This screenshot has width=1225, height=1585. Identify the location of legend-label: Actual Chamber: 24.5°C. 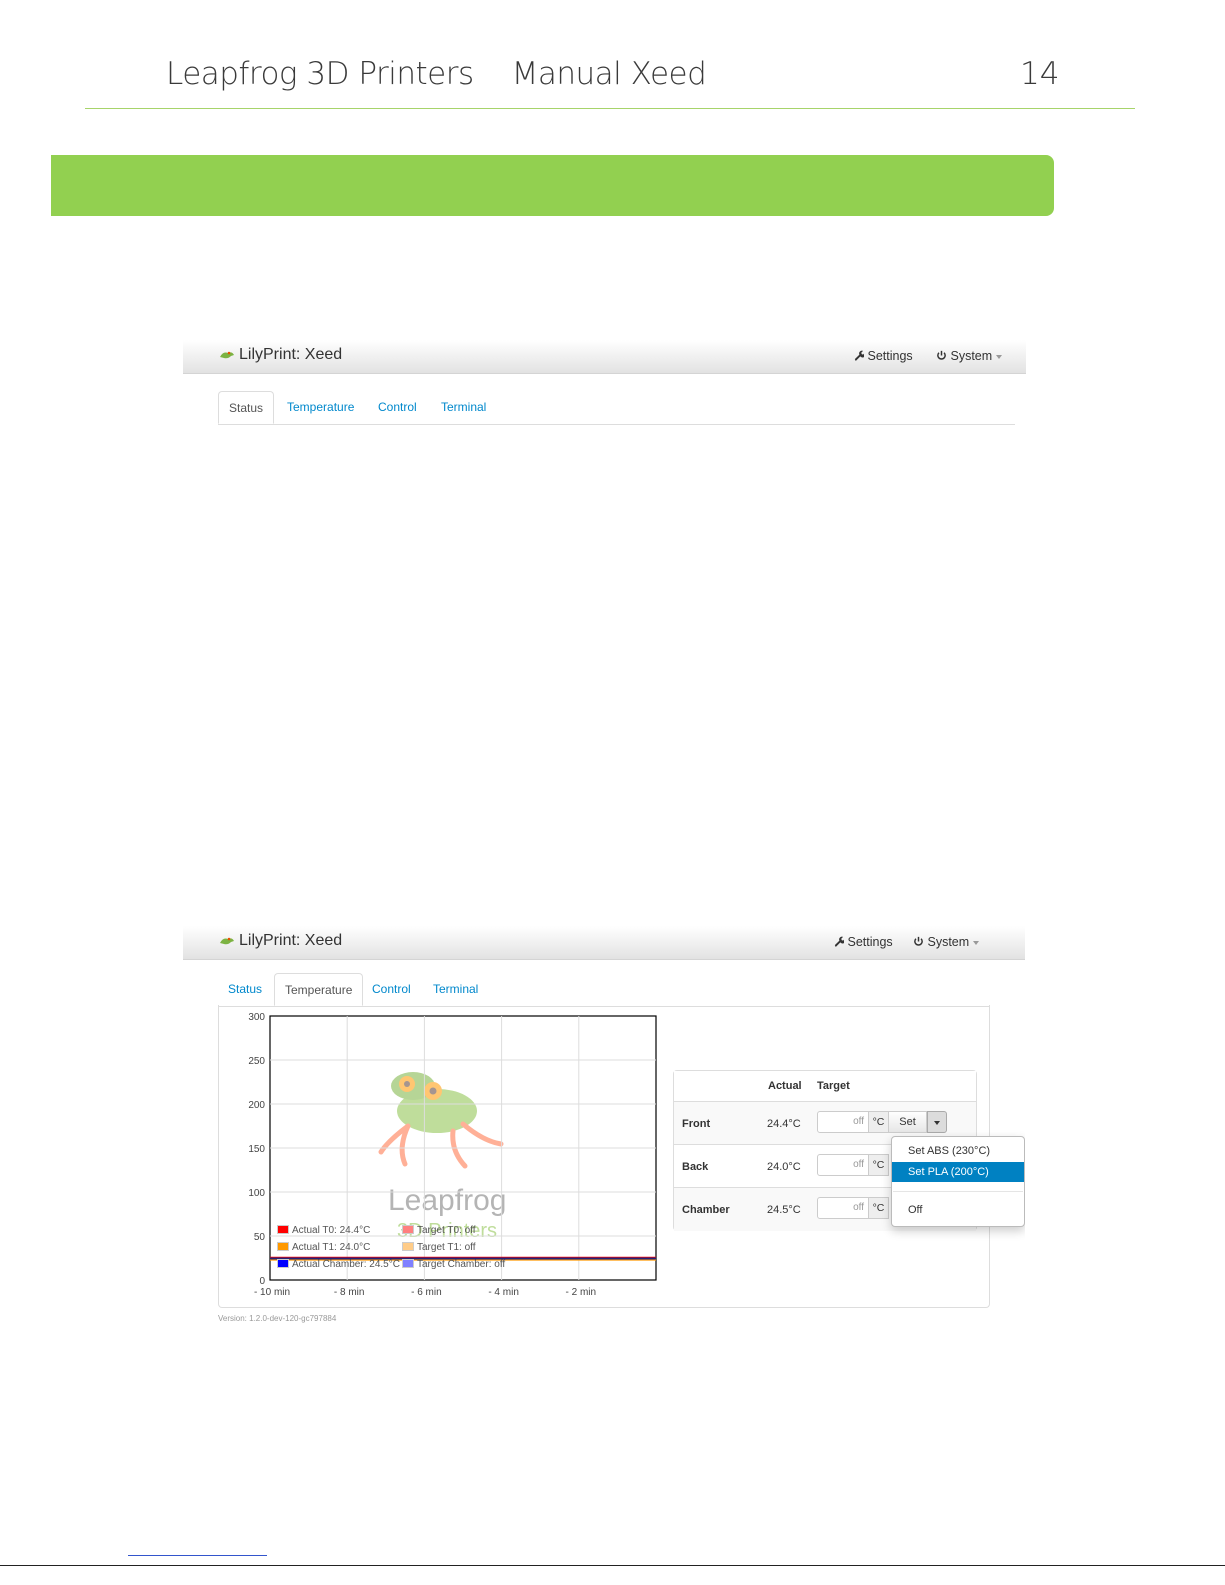
(346, 1264).